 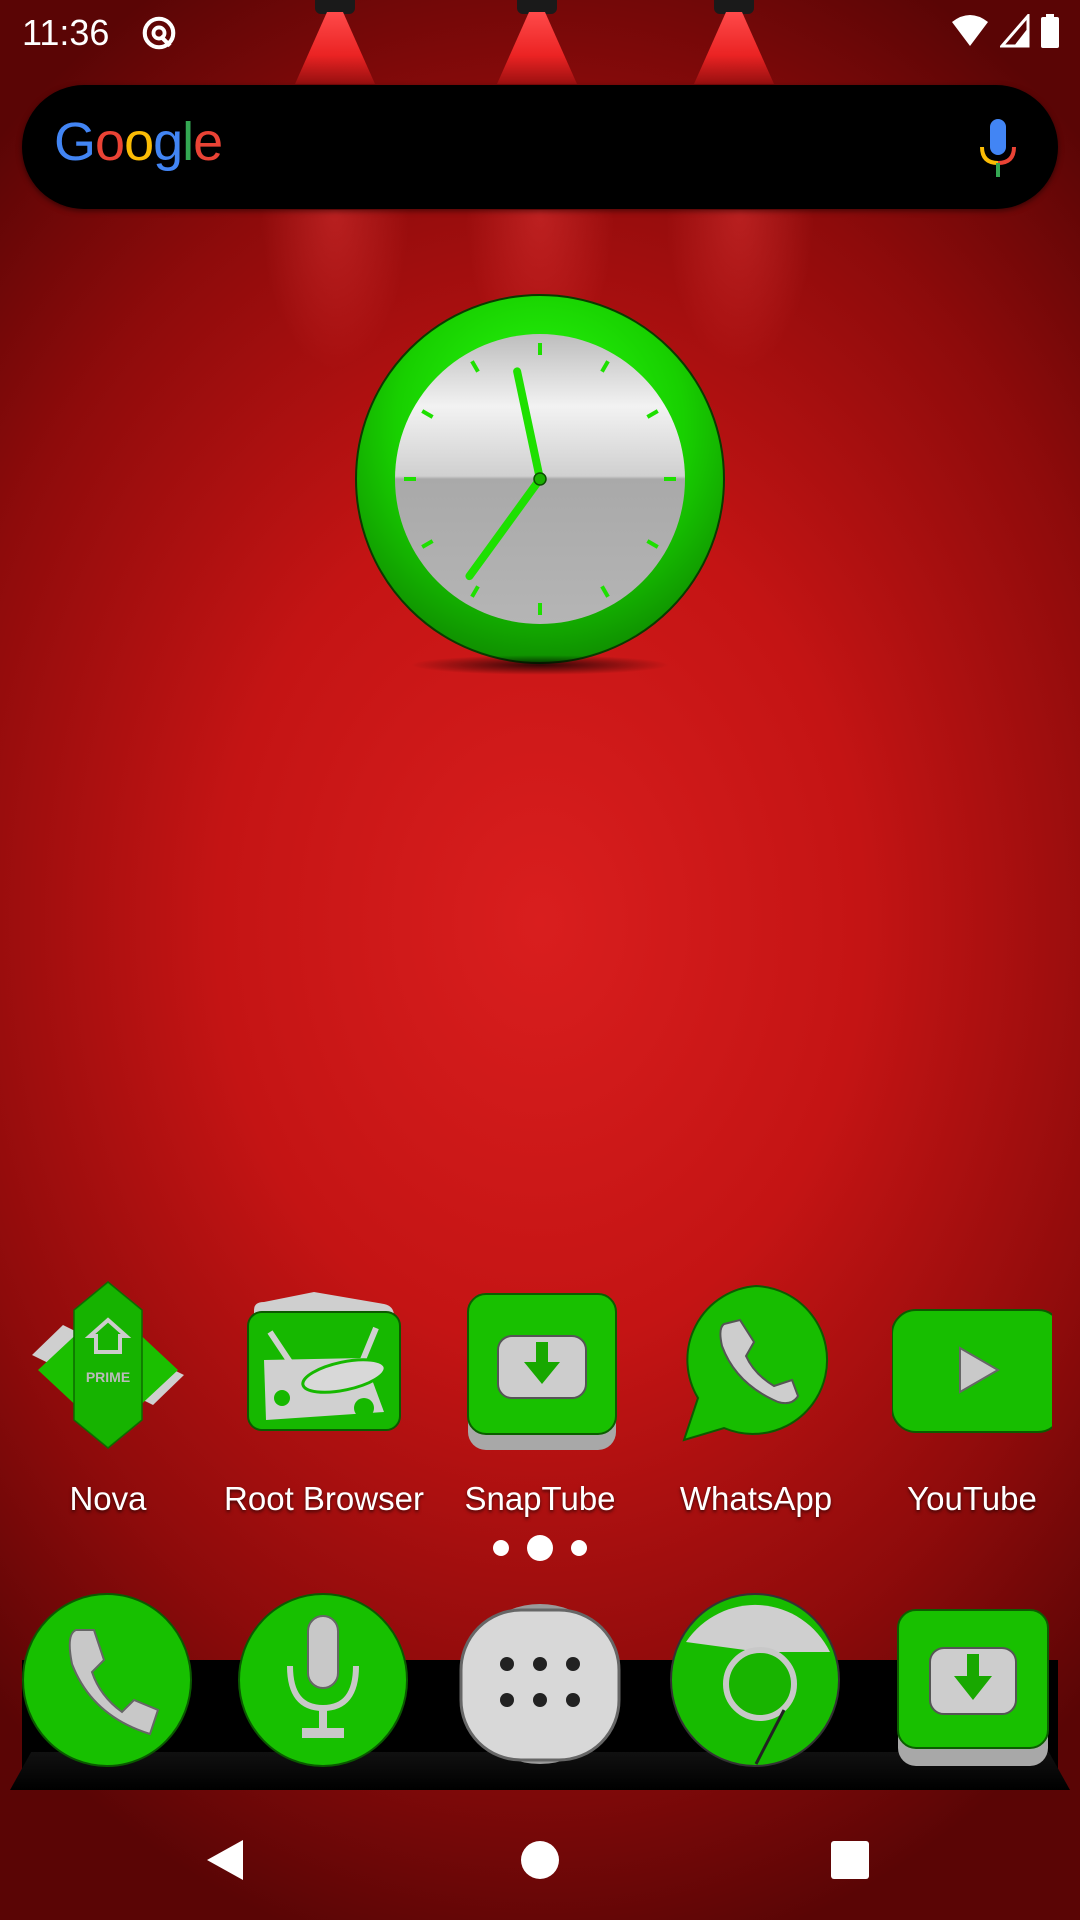 What do you see at coordinates (66, 32) in the screenshot?
I see `status-time: 11:36` at bounding box center [66, 32].